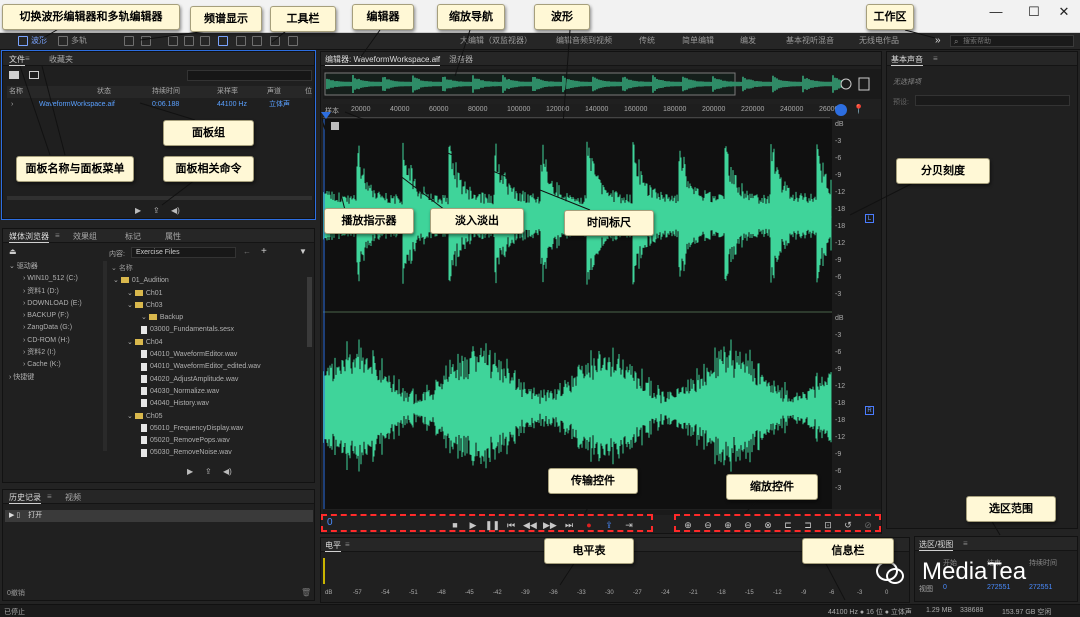  Describe the element at coordinates (1062, 12) in the screenshot. I see `close-button: ✕` at that location.